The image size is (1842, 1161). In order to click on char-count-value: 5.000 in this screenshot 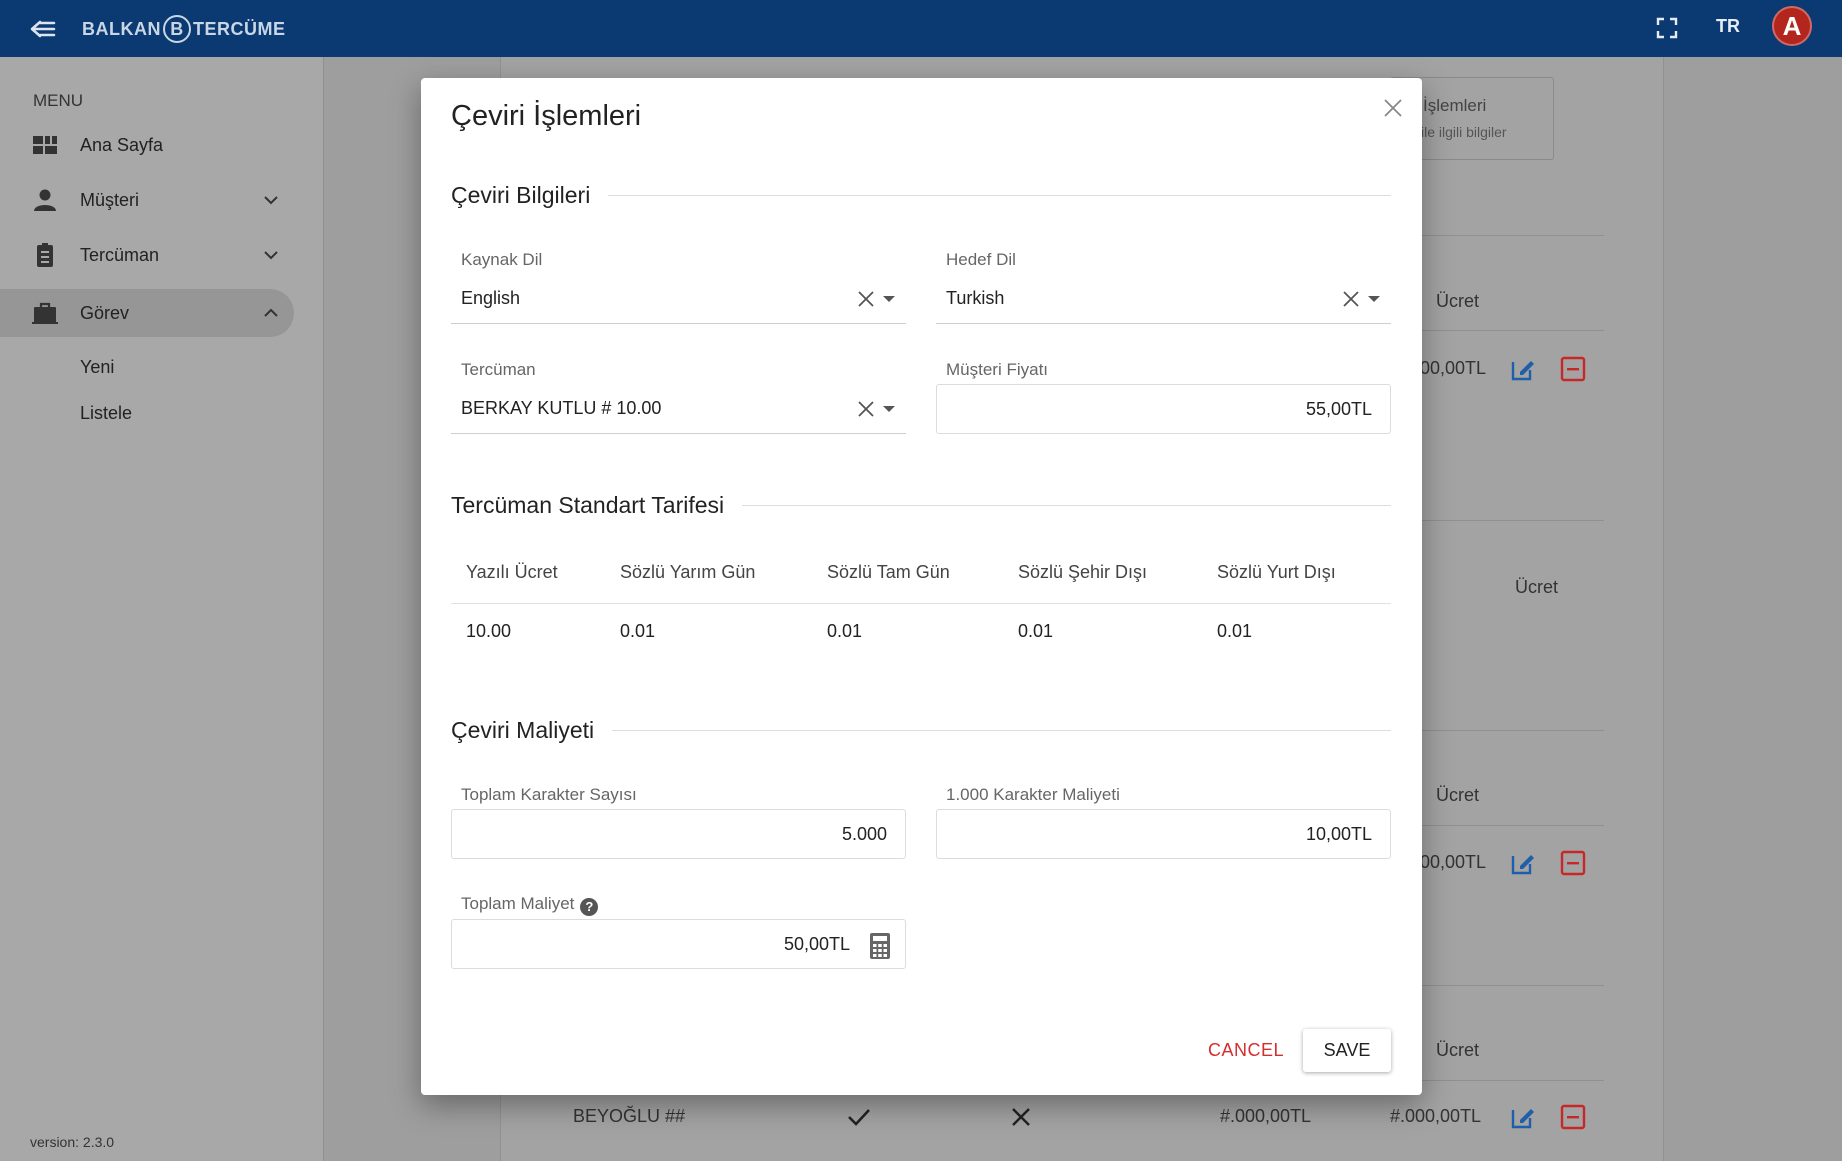, I will do `click(864, 834)`.